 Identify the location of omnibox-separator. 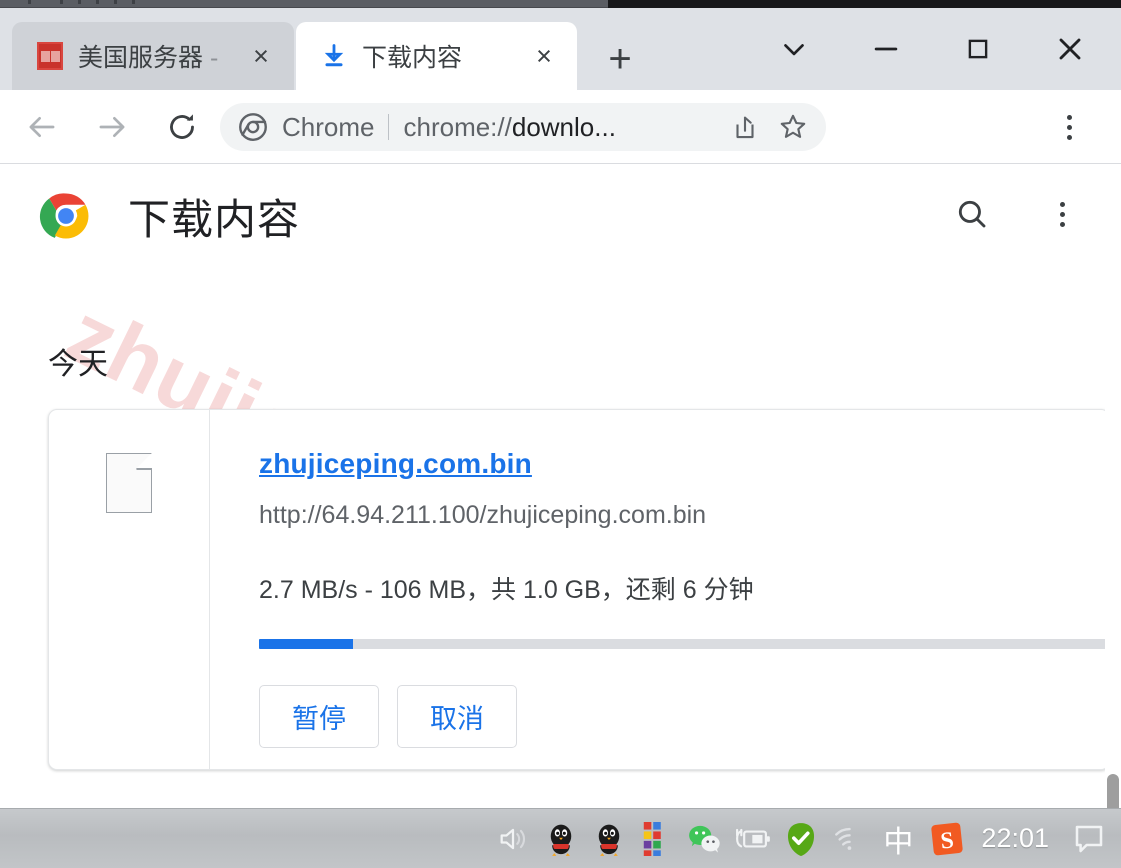
(389, 127).